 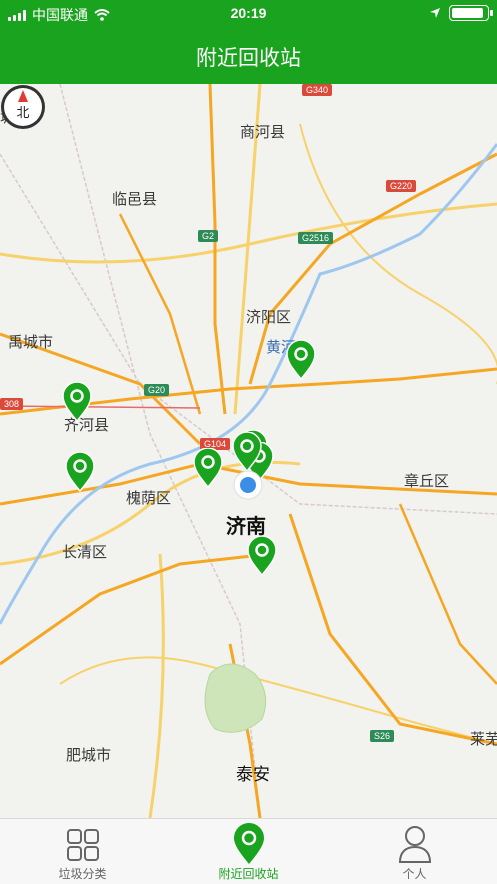 I want to click on tab-label: 个人, so click(x=414, y=874).